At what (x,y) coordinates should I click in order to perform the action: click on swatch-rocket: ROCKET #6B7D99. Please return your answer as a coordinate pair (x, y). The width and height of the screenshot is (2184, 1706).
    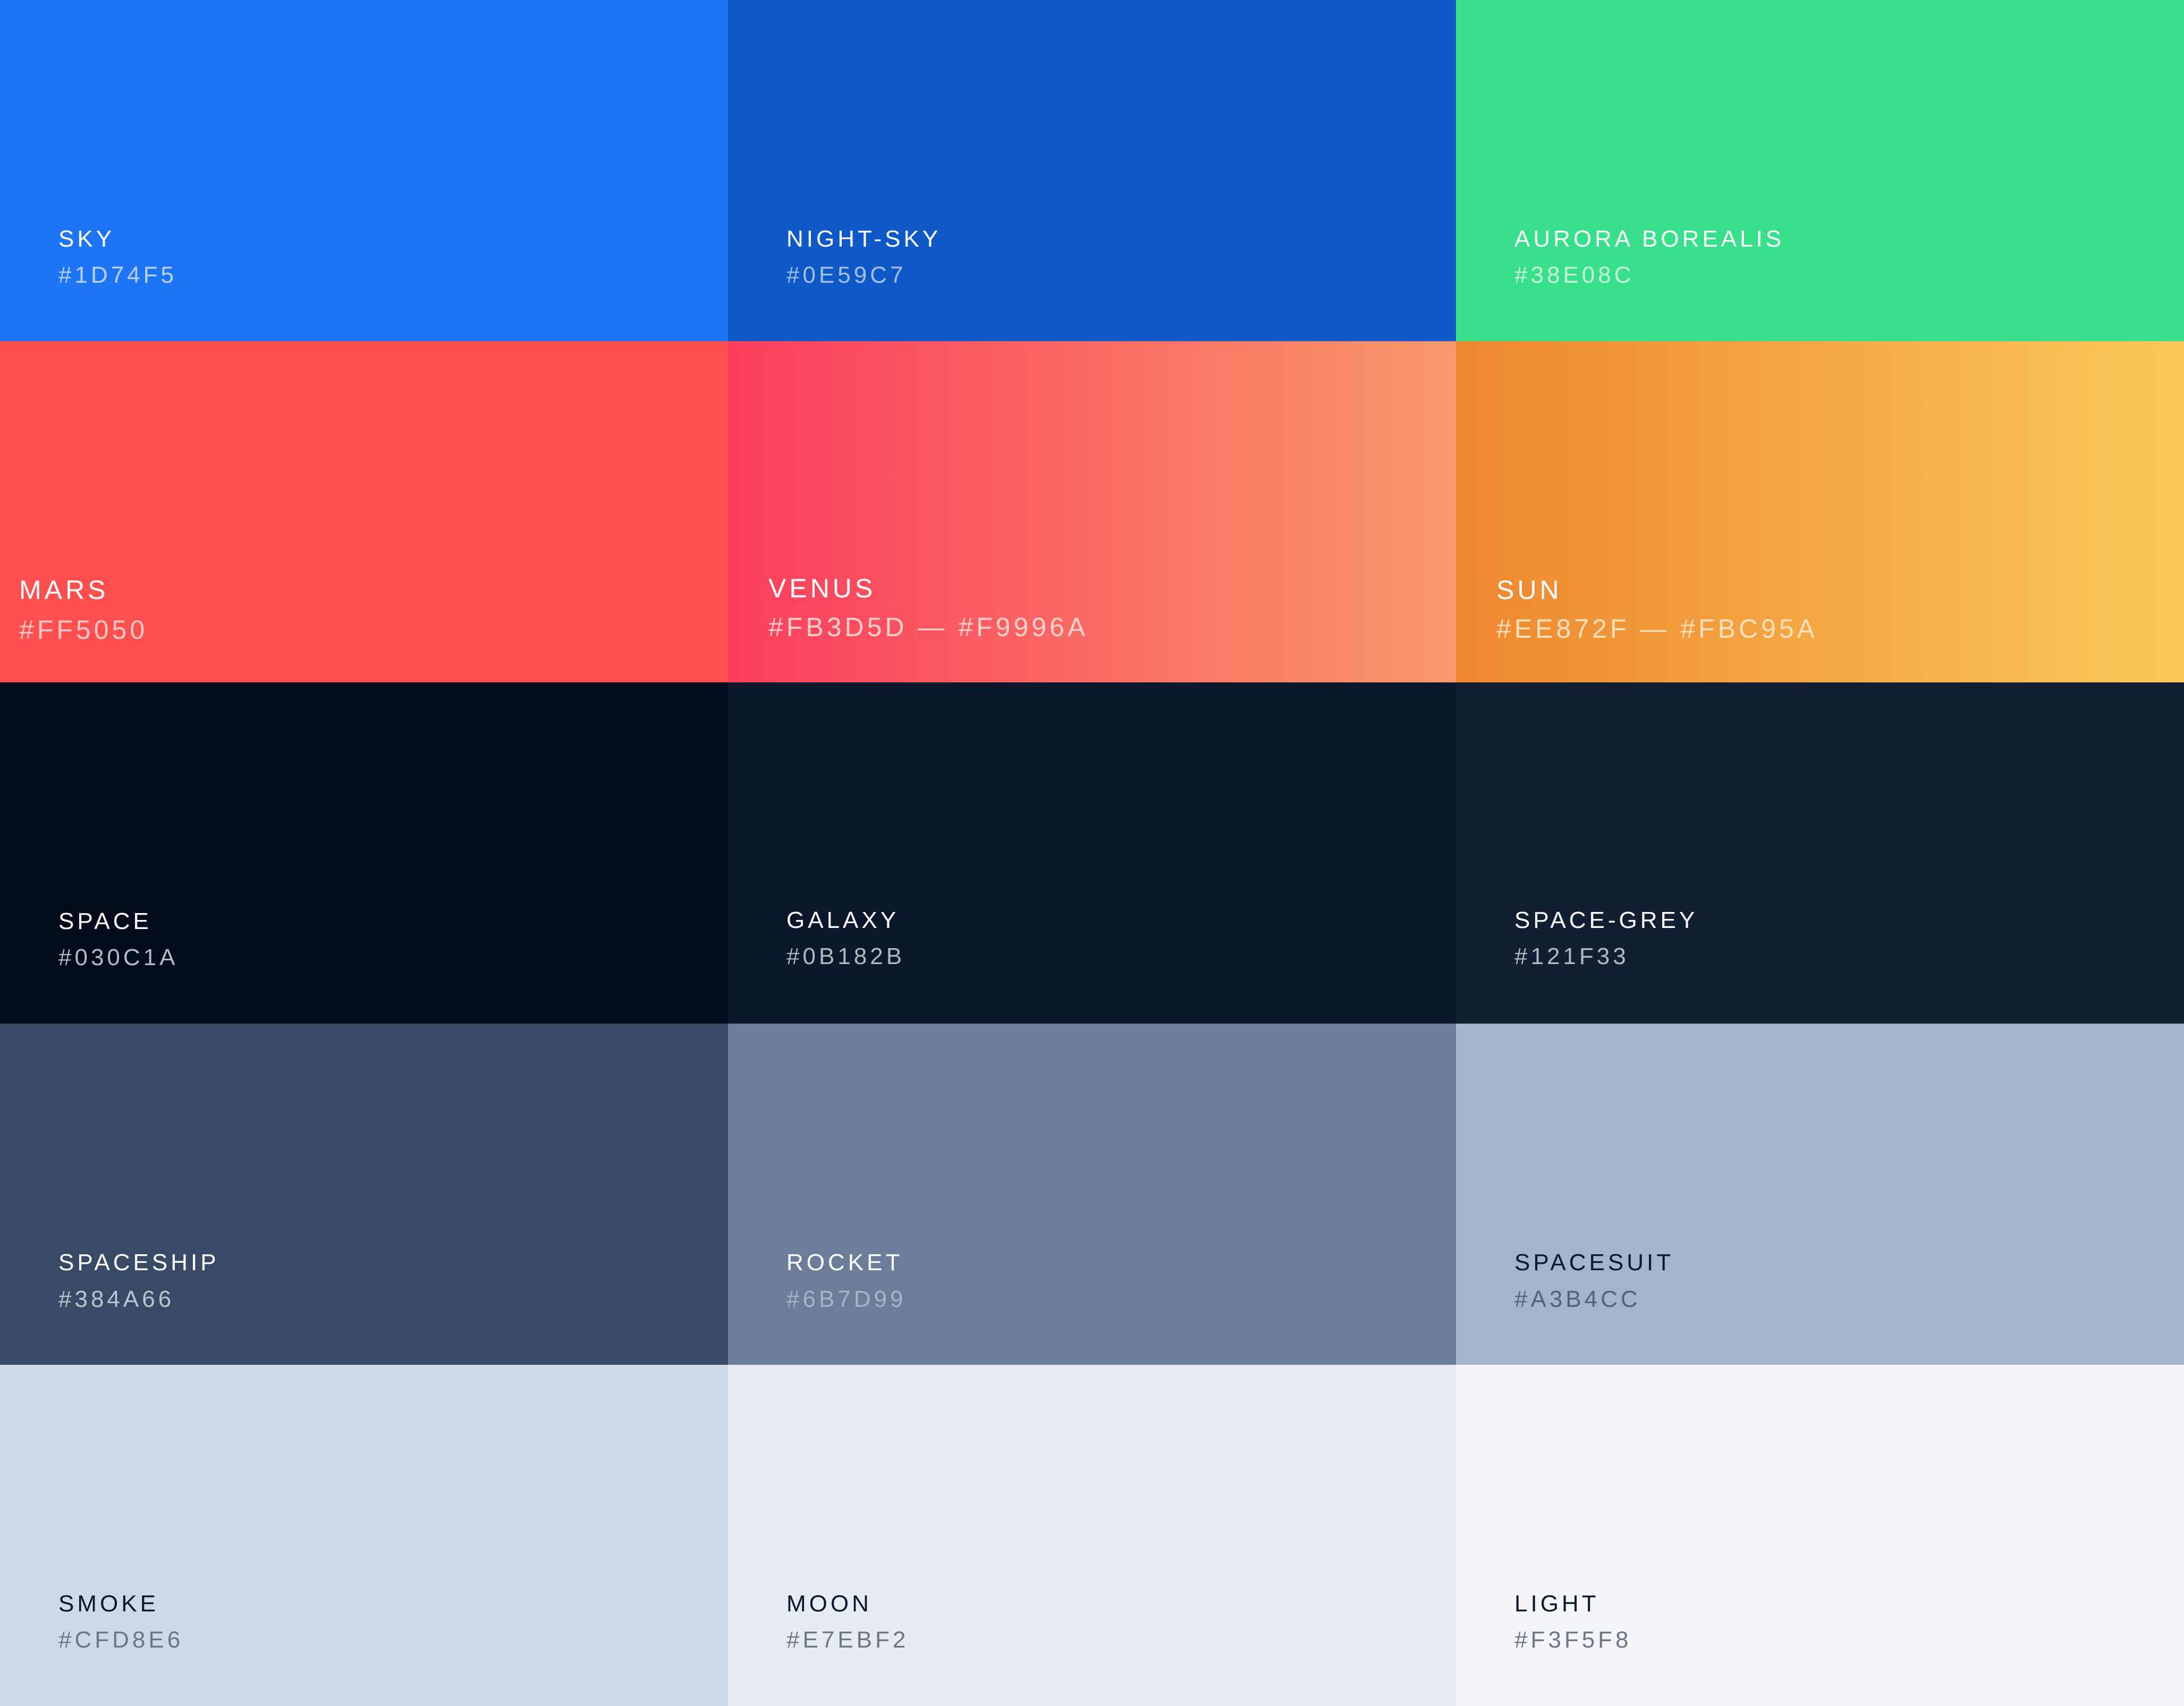
    Looking at the image, I should click on (1092, 1194).